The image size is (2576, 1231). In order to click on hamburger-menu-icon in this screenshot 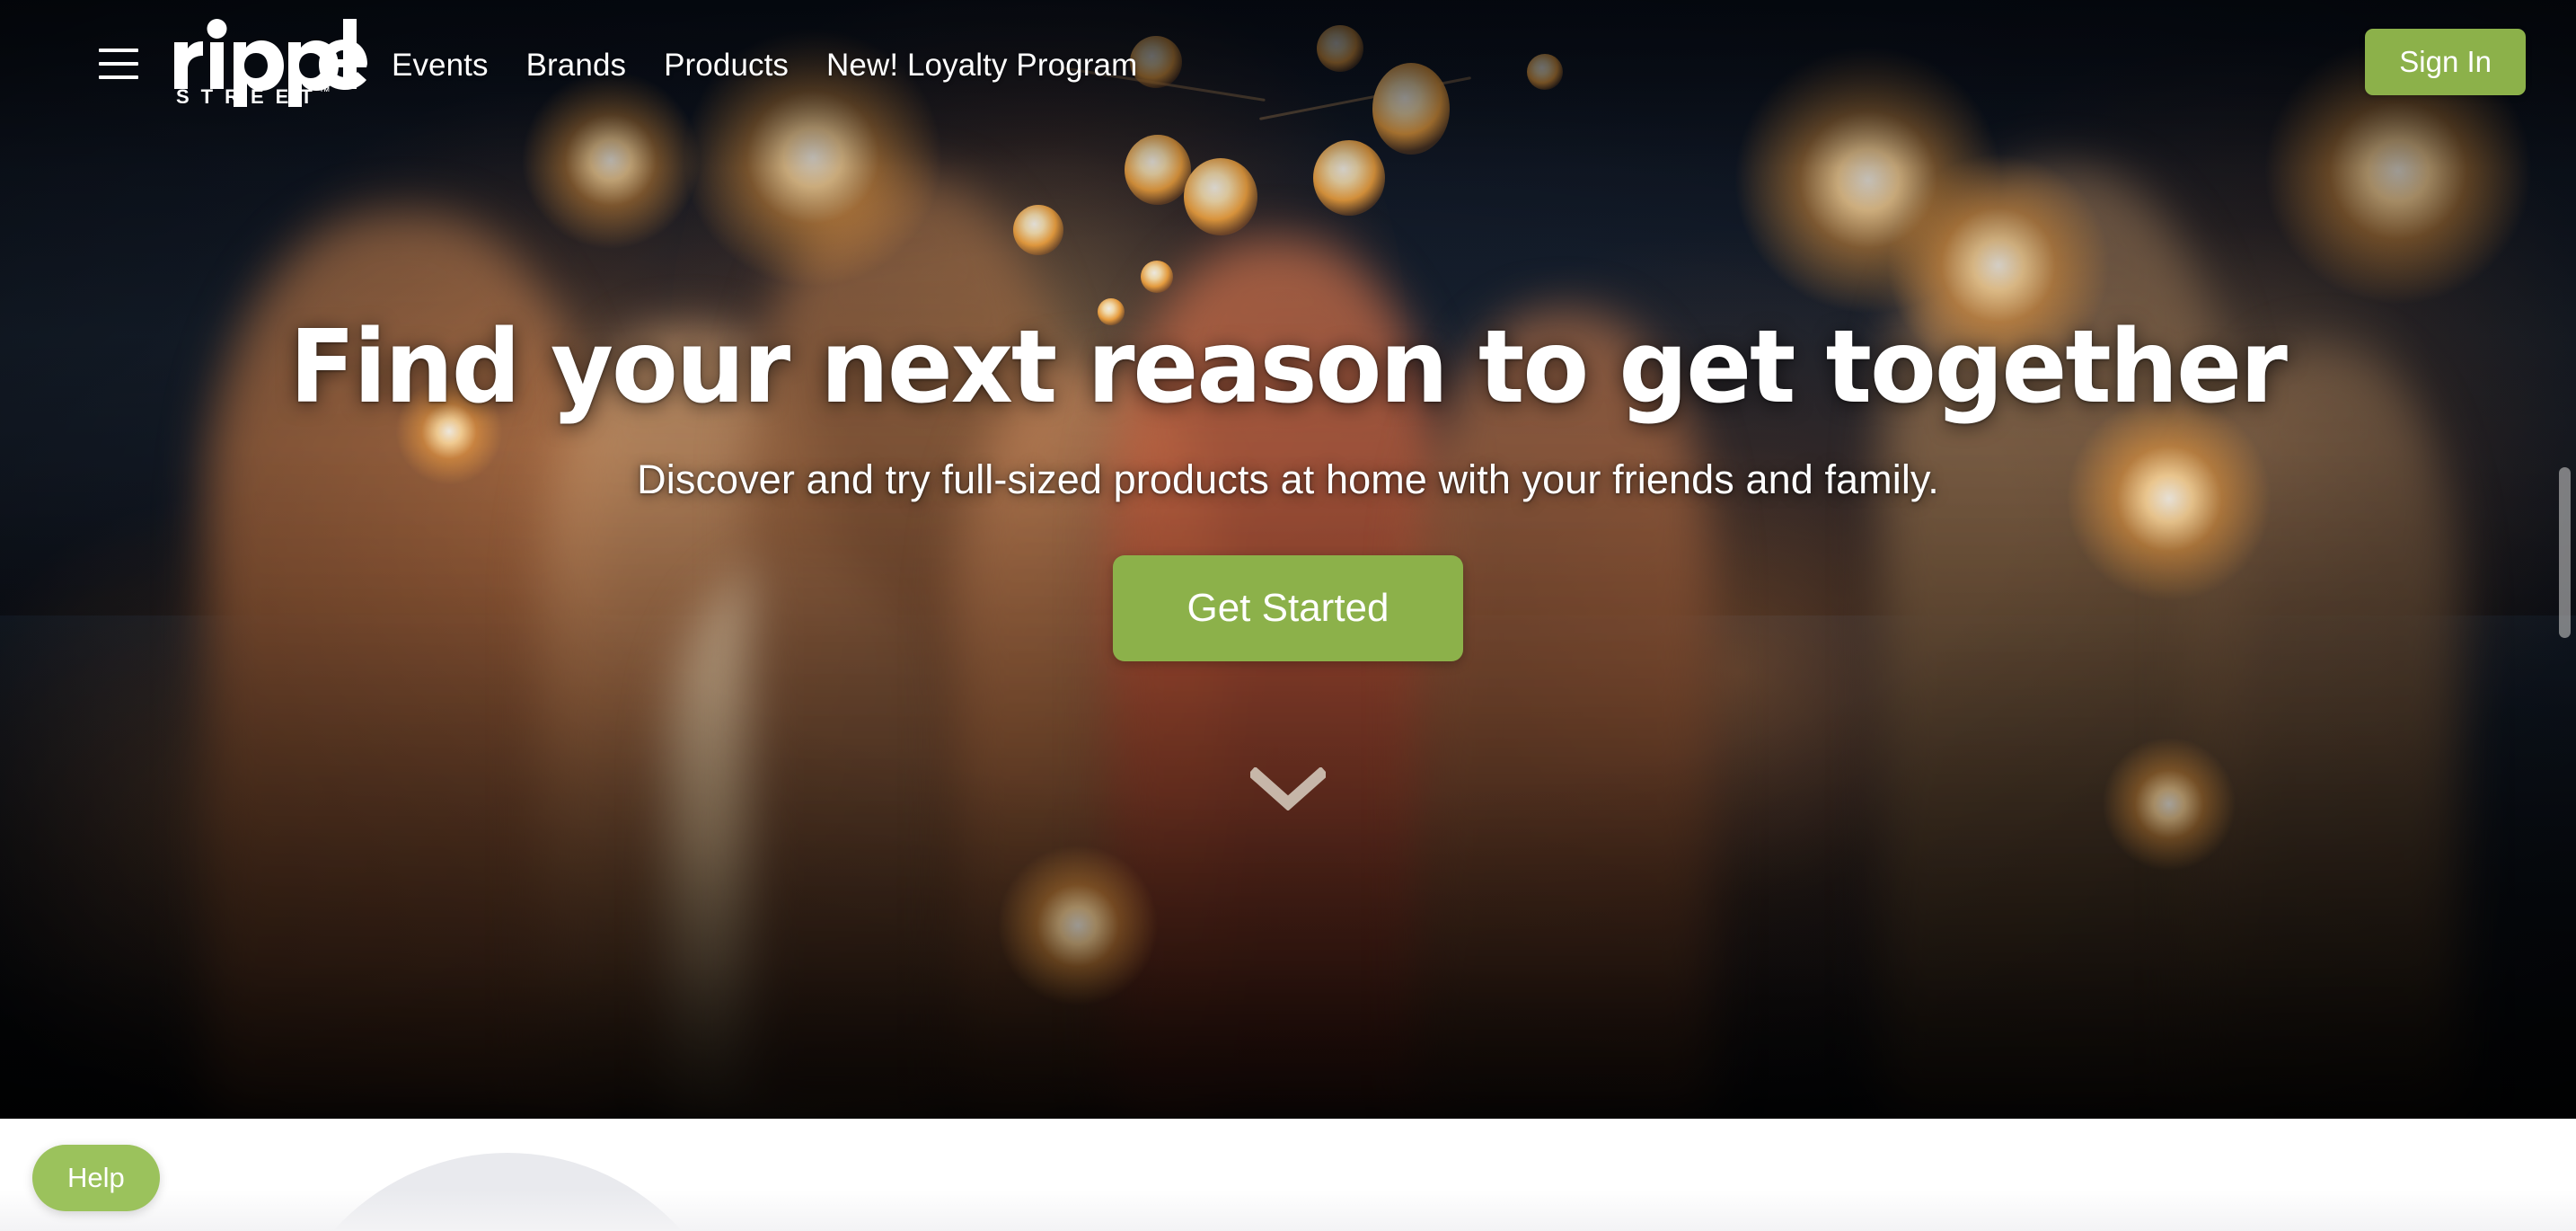, I will do `click(118, 64)`.